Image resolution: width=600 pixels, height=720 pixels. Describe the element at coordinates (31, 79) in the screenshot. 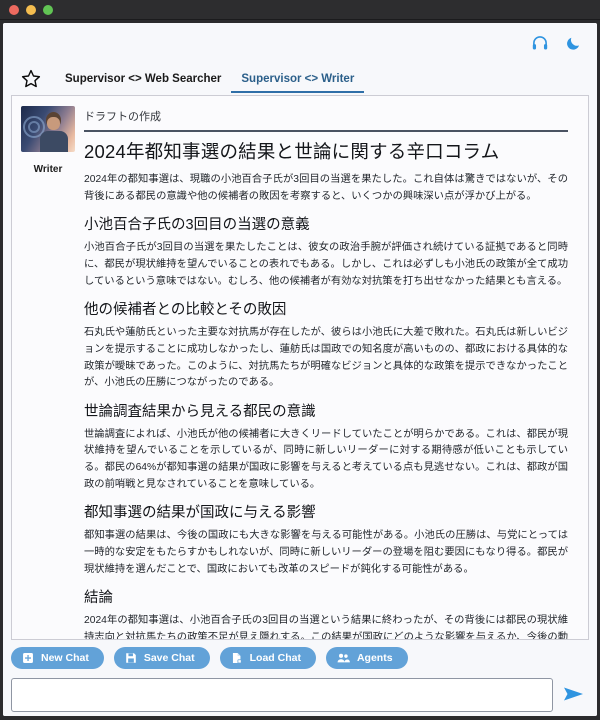

I see `star-icon` at that location.